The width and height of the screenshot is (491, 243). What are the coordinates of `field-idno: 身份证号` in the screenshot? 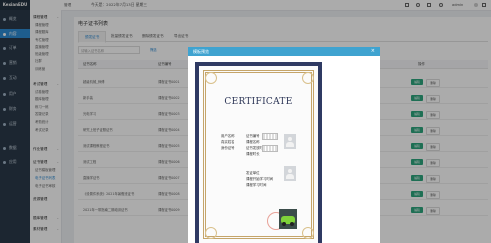 It's located at (228, 148).